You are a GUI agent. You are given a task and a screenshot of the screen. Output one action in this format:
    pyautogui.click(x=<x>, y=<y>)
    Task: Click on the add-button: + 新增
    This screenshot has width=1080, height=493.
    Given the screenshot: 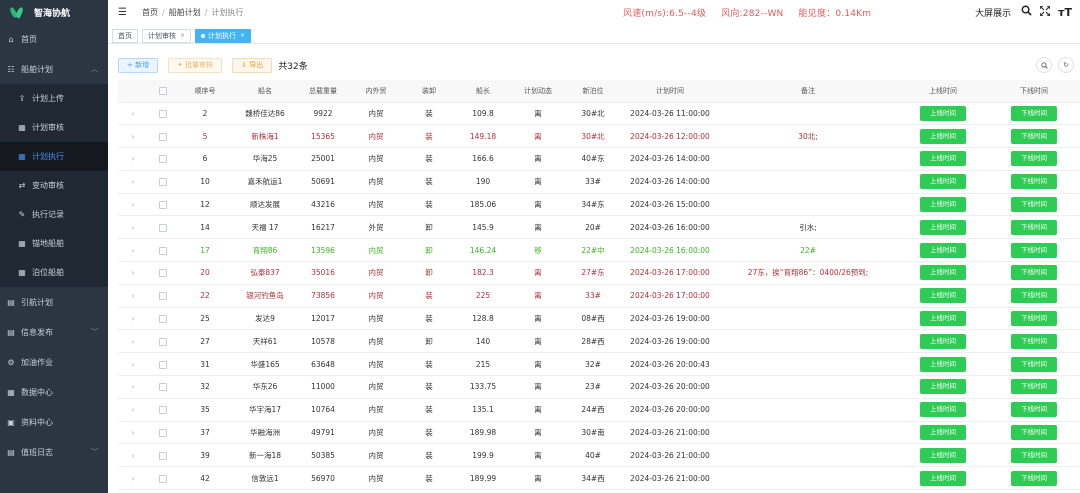 What is the action you would take?
    pyautogui.click(x=138, y=65)
    